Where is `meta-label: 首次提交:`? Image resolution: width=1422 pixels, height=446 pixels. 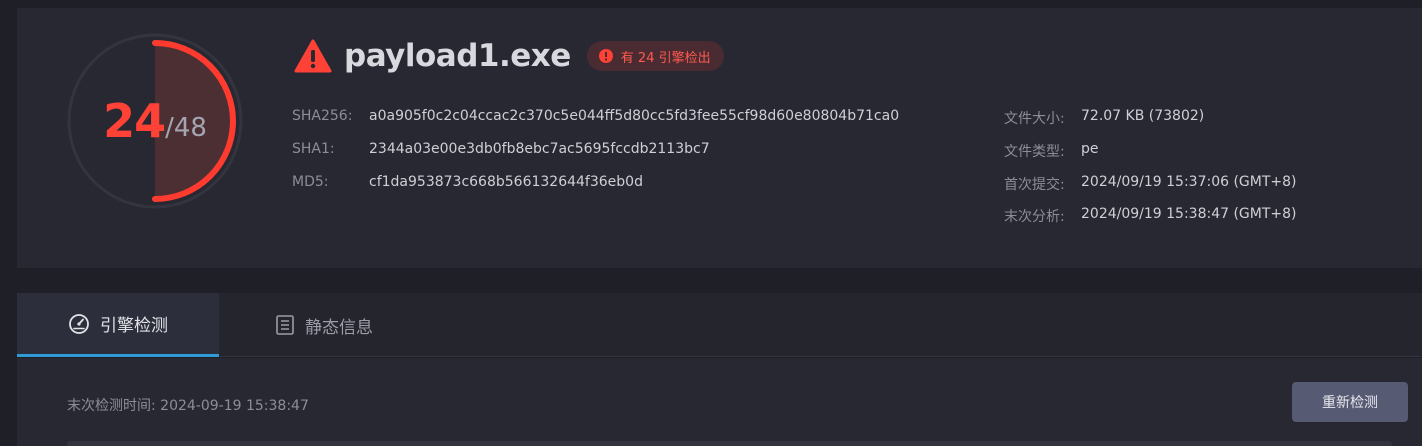 meta-label: 首次提交: is located at coordinates (1034, 185).